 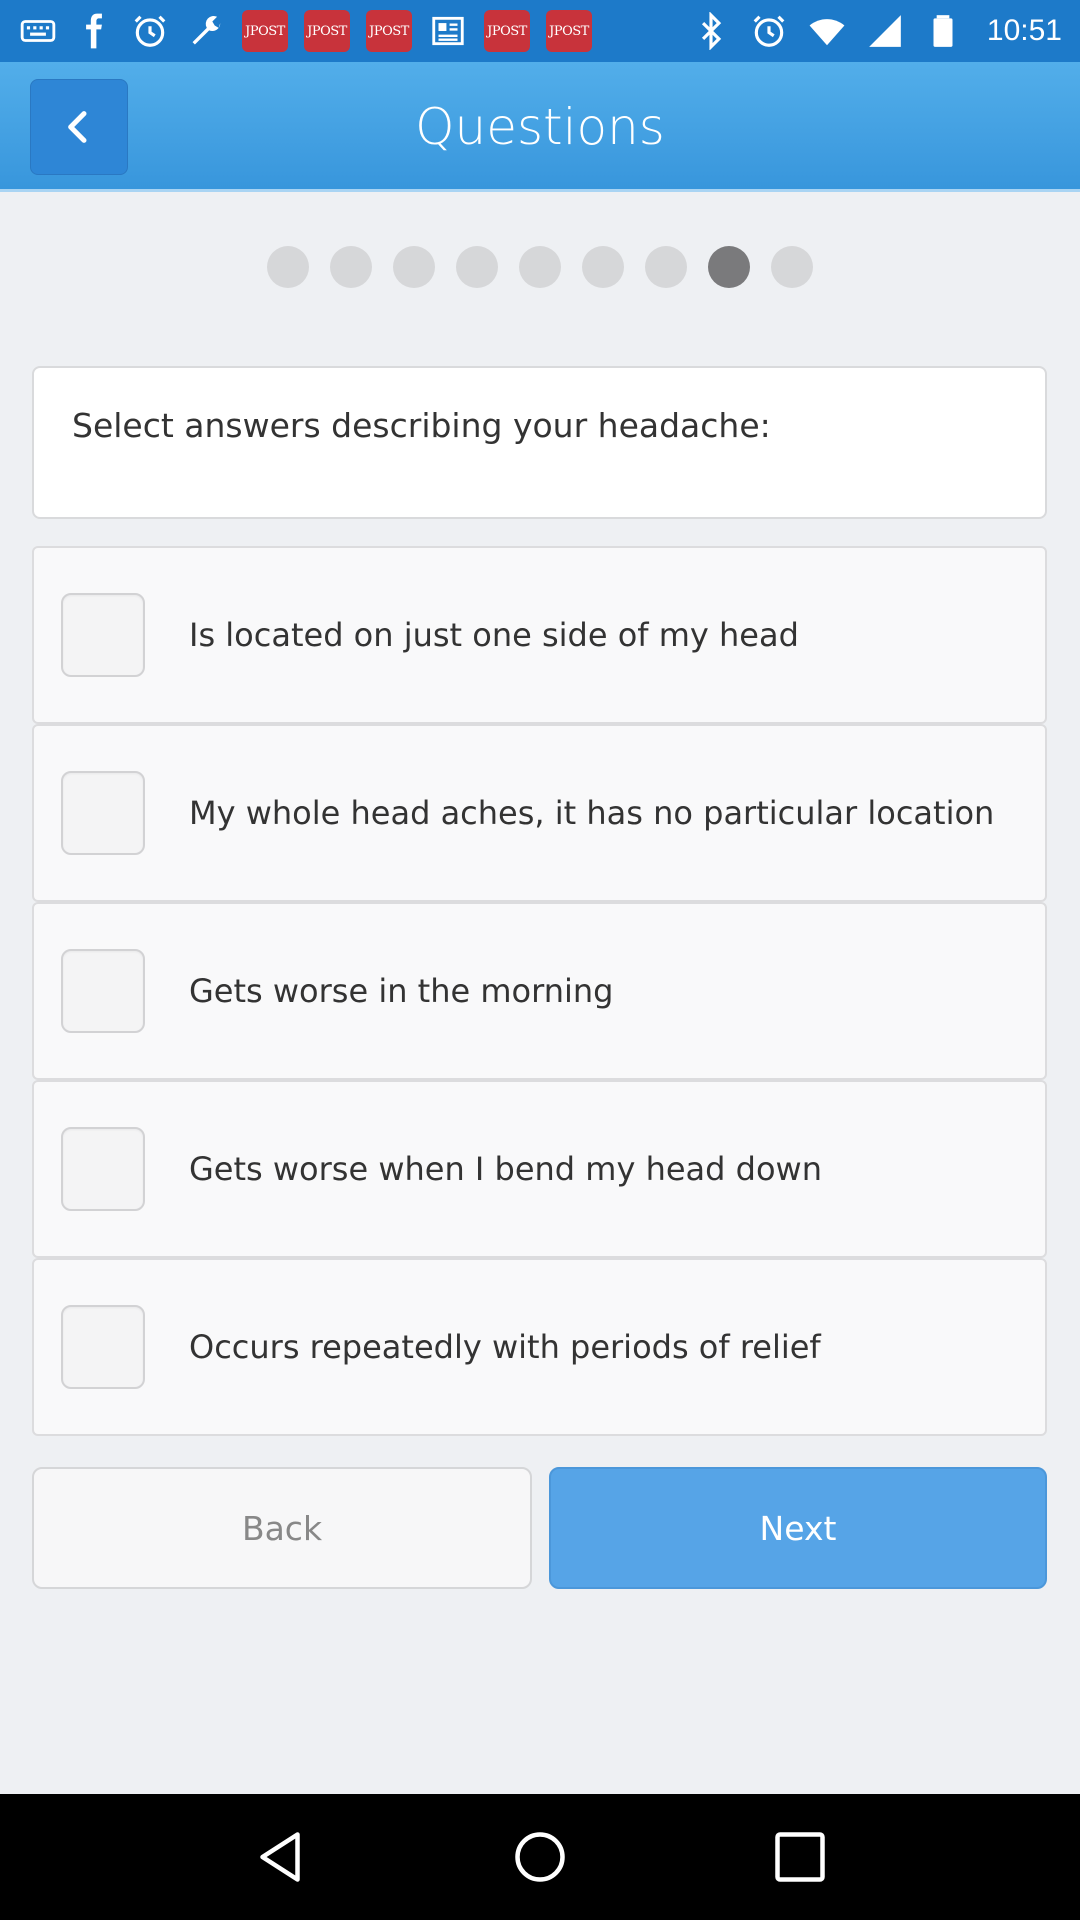 What do you see at coordinates (448, 31) in the screenshot?
I see `news-icon` at bounding box center [448, 31].